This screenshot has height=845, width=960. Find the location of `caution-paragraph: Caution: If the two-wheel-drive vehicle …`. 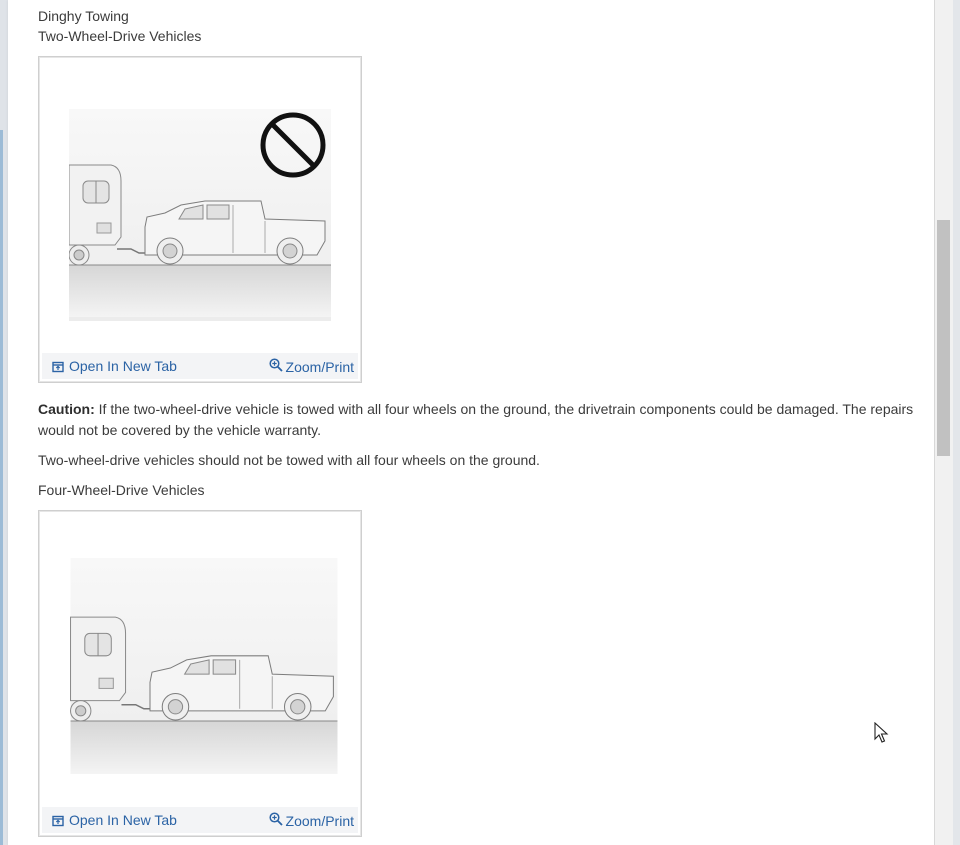

caution-paragraph: Caution: If the two-wheel-drive vehicle … is located at coordinates (483, 420).